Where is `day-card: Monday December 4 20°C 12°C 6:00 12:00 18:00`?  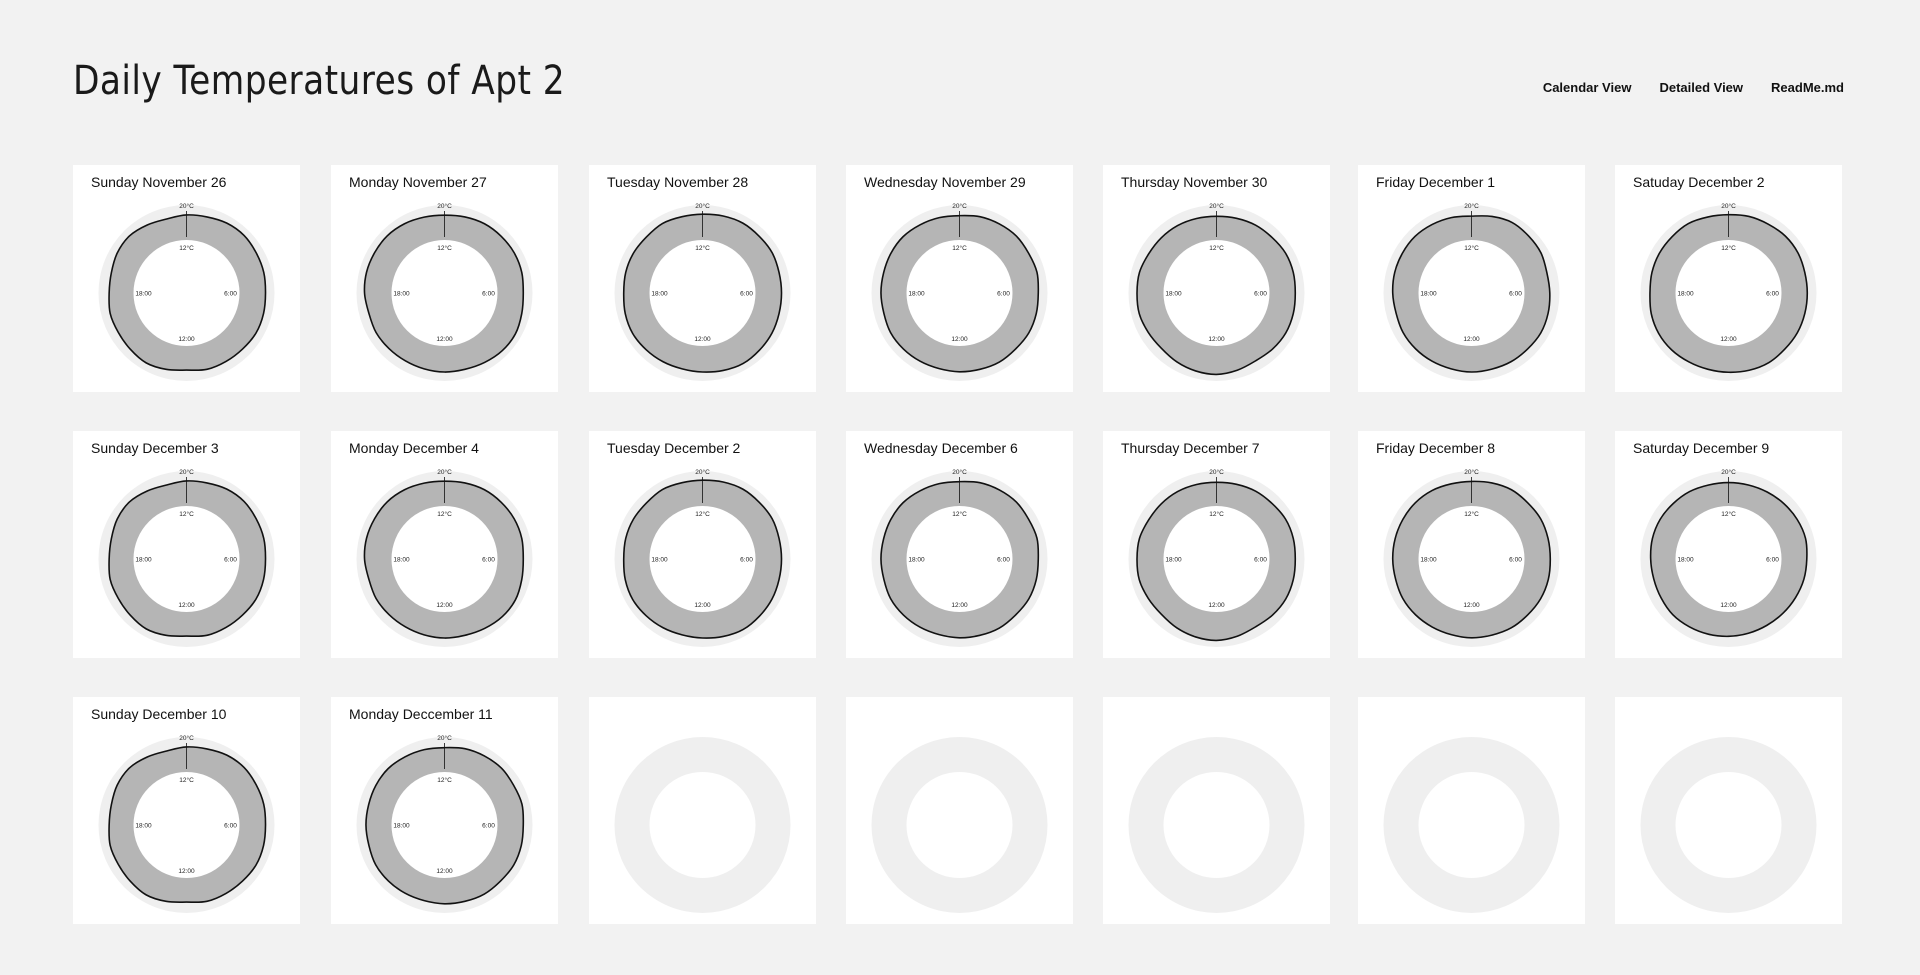
day-card: Monday December 4 20°C 12°C 6:00 12:00 18:00 is located at coordinates (444, 544).